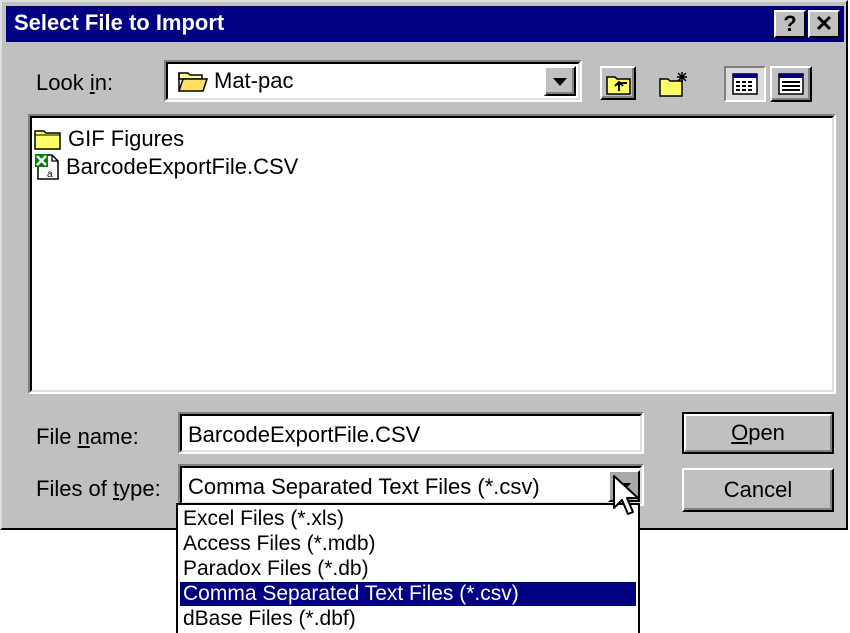 Image resolution: width=850 pixels, height=633 pixels. I want to click on dropdown-option-csv: Comma Separated Text Files (*.csv), so click(408, 594).